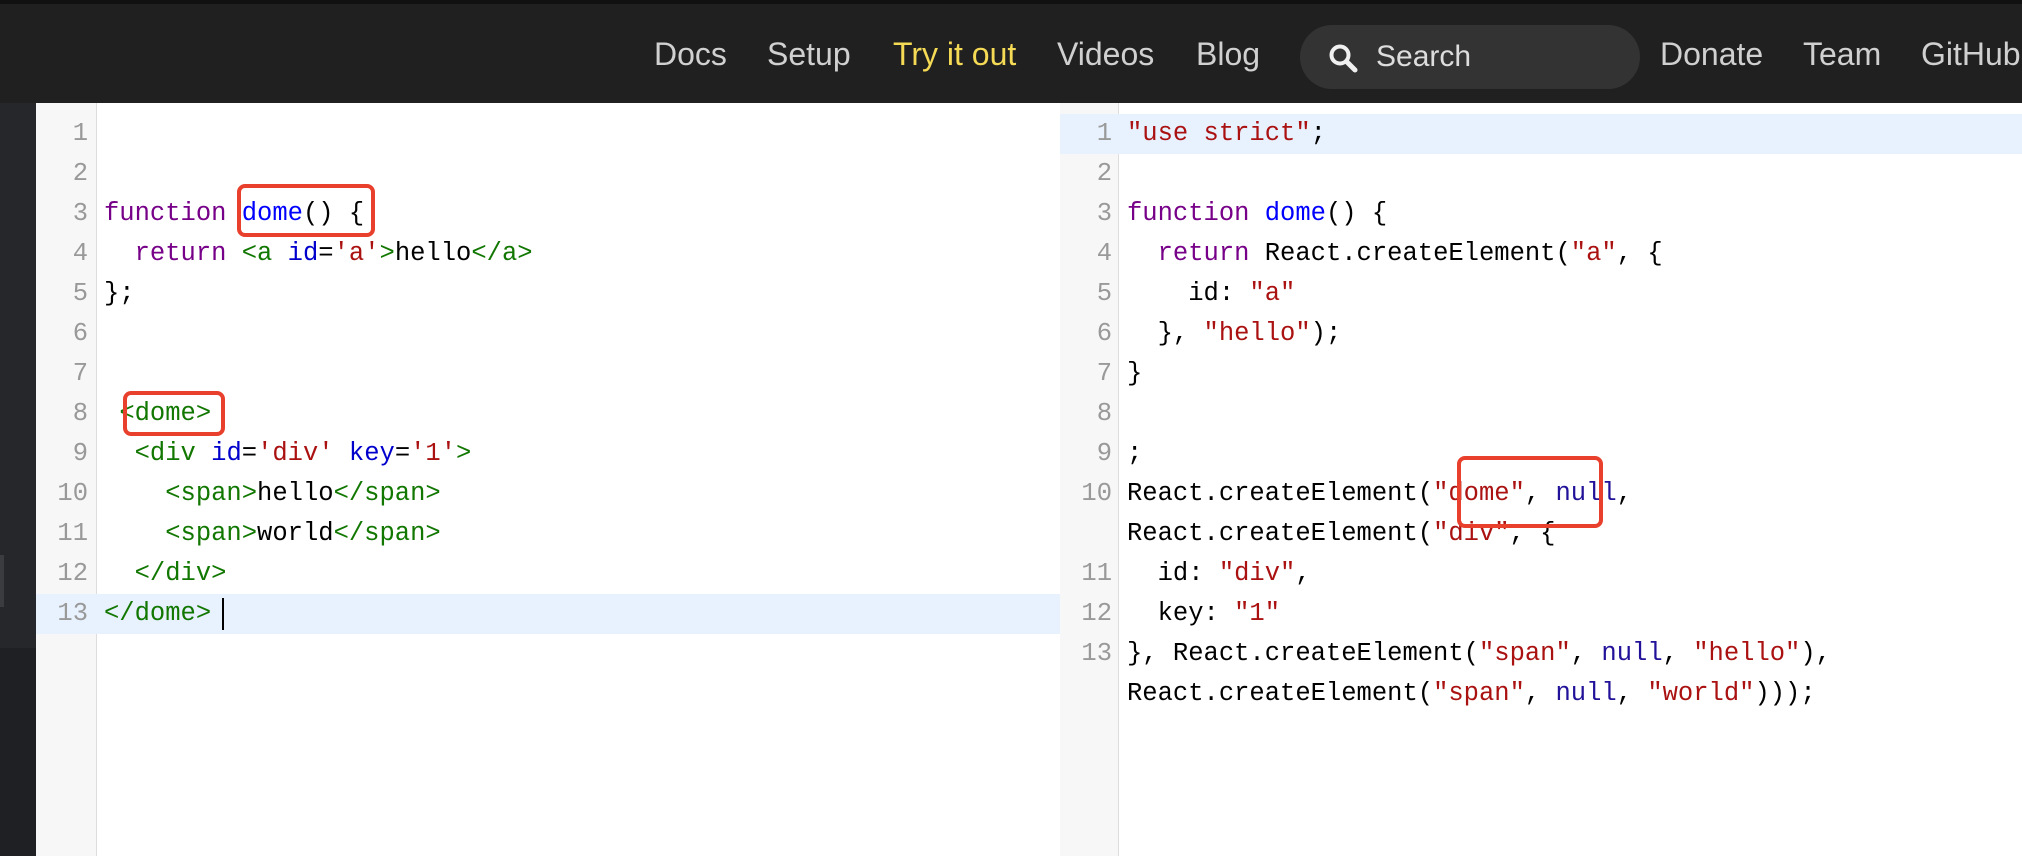 The height and width of the screenshot is (856, 2022). I want to click on code-token: ),, so click(1815, 653).